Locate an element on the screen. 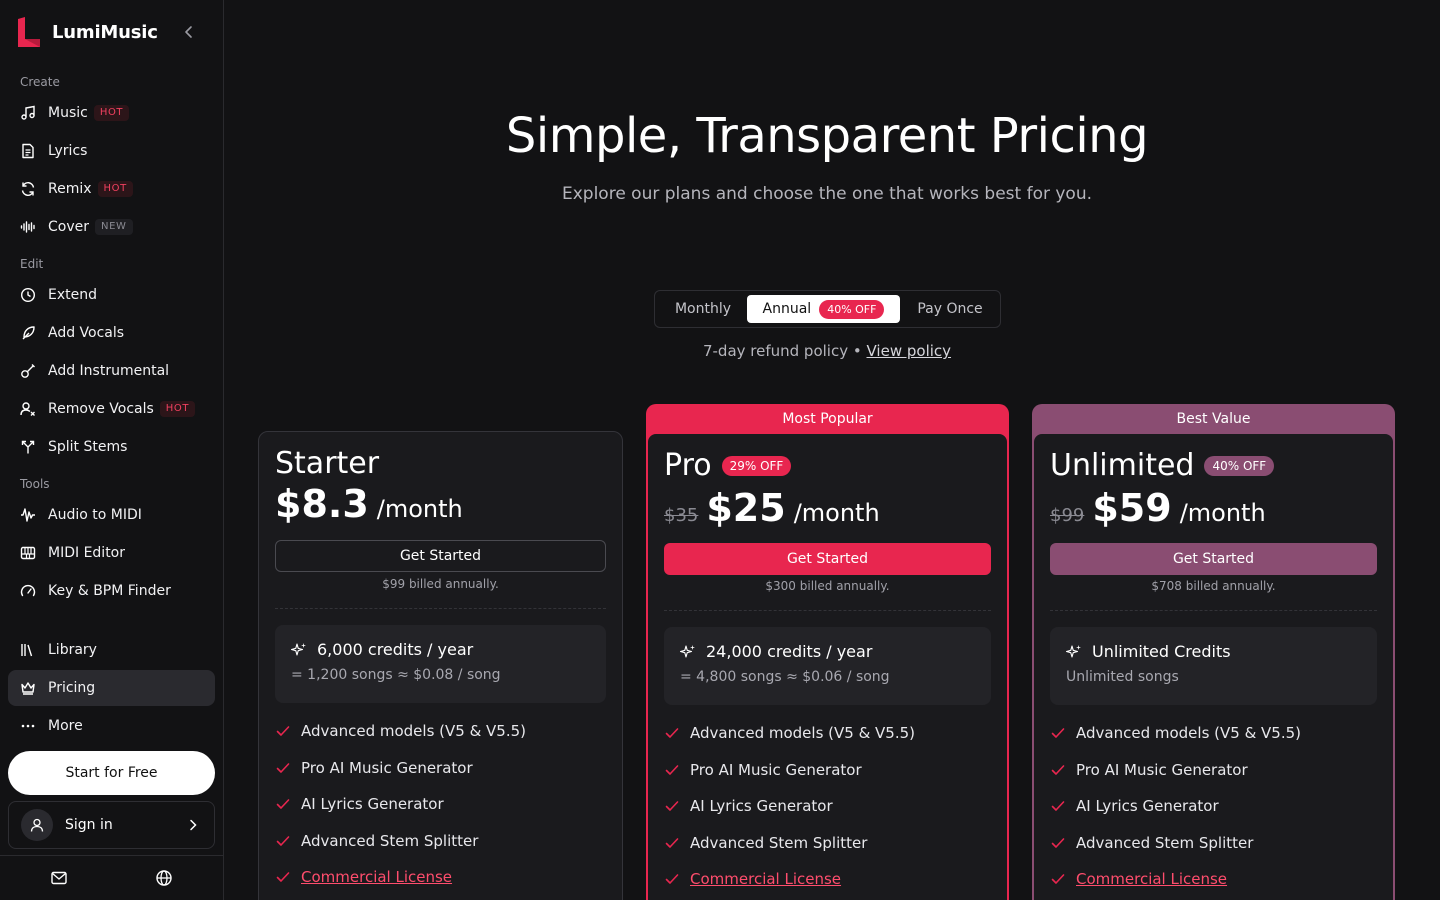  billing-option-pay-once: Pay Once is located at coordinates (950, 309).